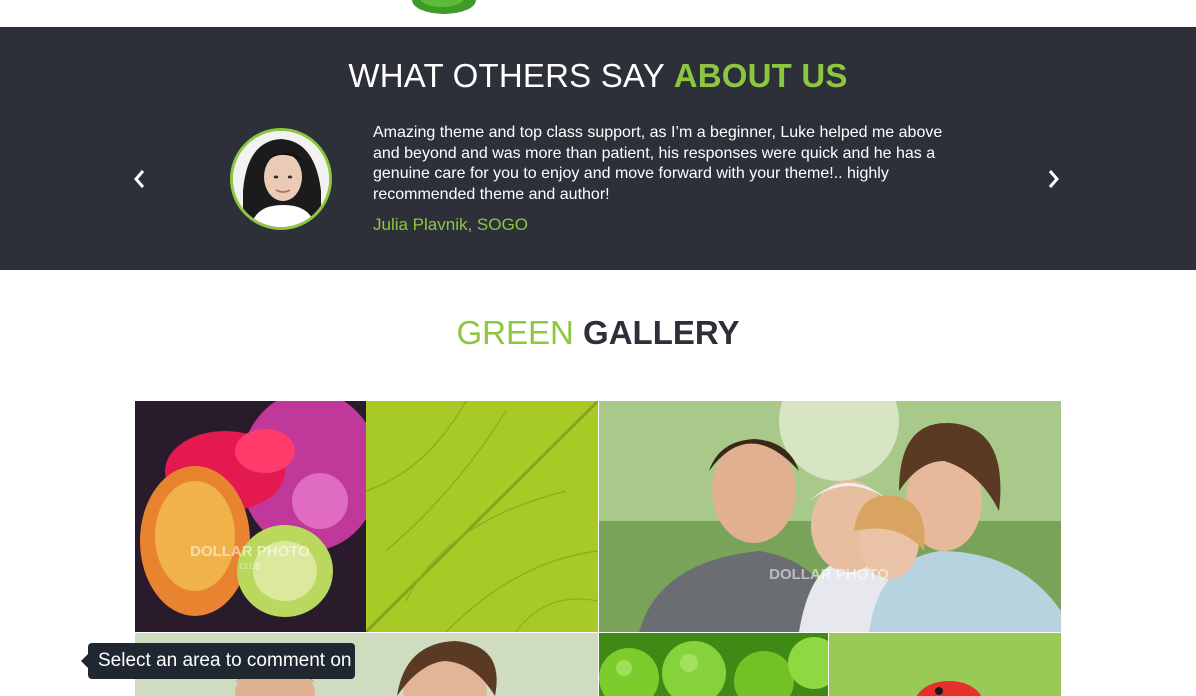 This screenshot has height=696, width=1196. I want to click on gallery-item-ladybug, so click(945, 664).